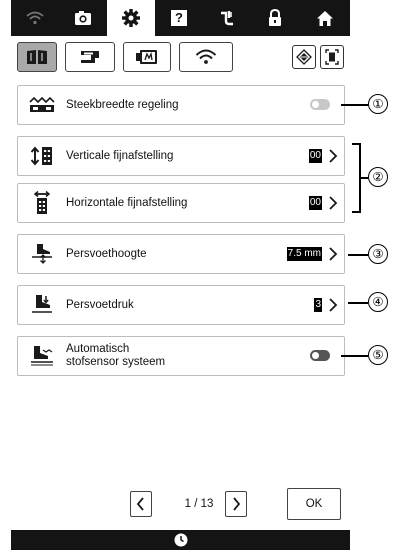 Image resolution: width=393 pixels, height=550 pixels. I want to click on subtab-wireless, so click(206, 57).